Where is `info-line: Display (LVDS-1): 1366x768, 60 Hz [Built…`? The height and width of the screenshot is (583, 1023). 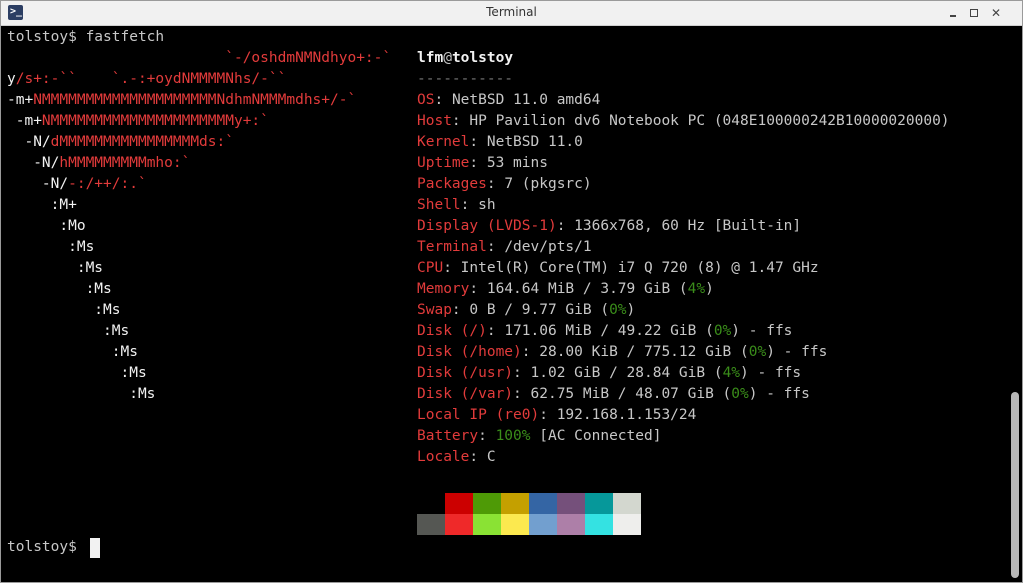 info-line: Display (LVDS-1): 1366x768, 60 Hz [Built… is located at coordinates (609, 226).